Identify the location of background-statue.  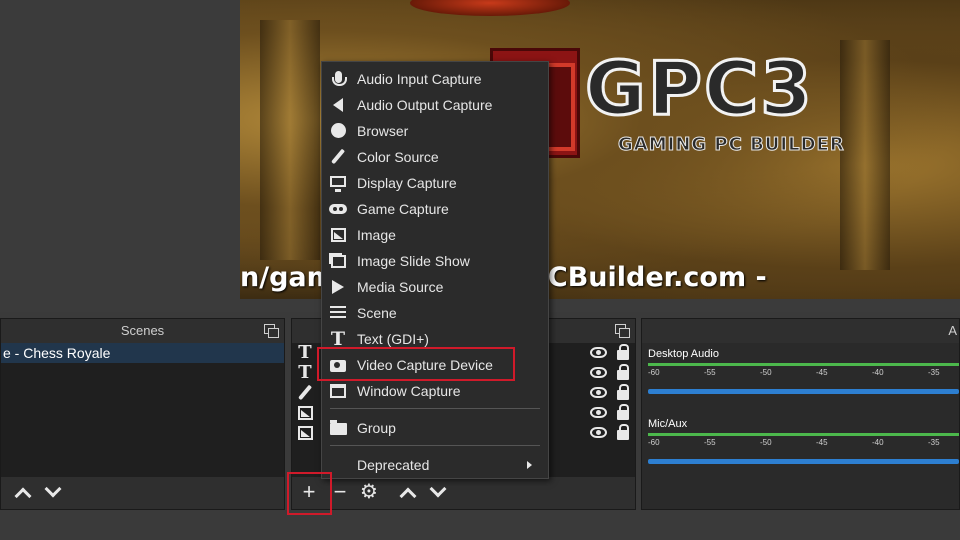
(290, 140).